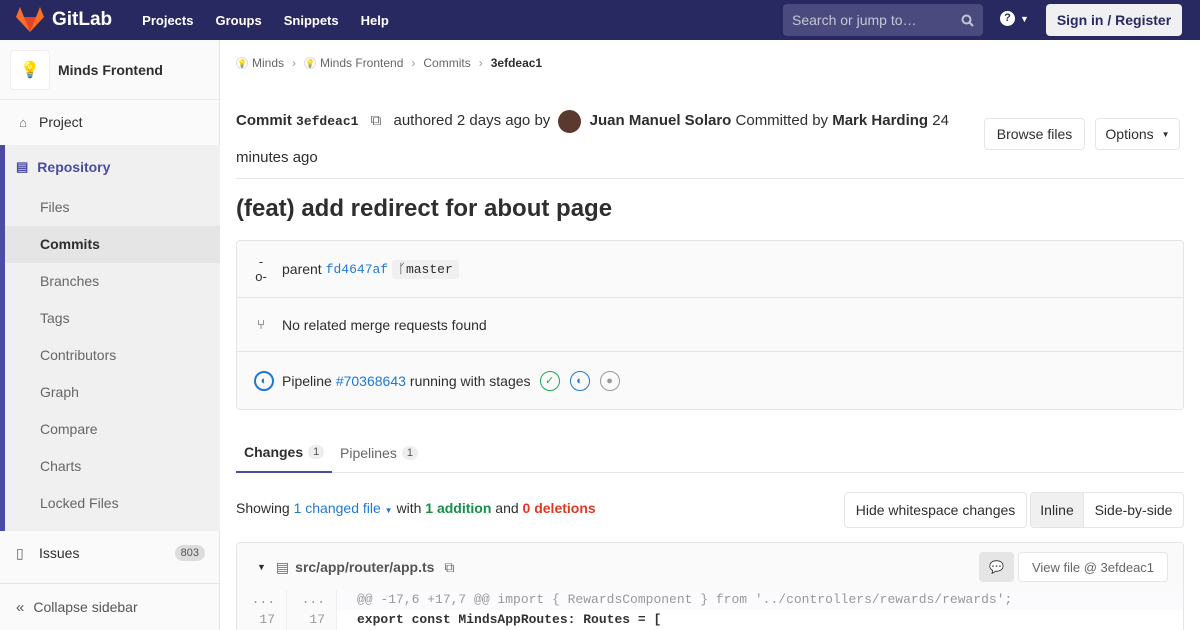  I want to click on comment-icon: 💬, so click(996, 567).